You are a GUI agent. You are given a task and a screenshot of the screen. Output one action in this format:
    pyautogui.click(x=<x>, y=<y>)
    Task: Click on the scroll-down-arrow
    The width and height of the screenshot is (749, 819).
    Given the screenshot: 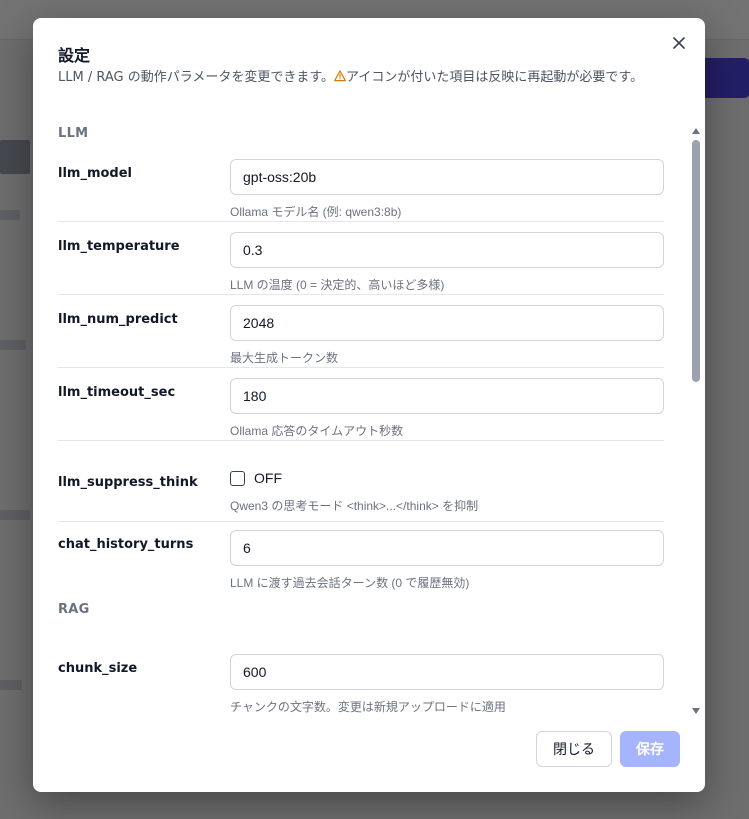 What is the action you would take?
    pyautogui.click(x=696, y=711)
    